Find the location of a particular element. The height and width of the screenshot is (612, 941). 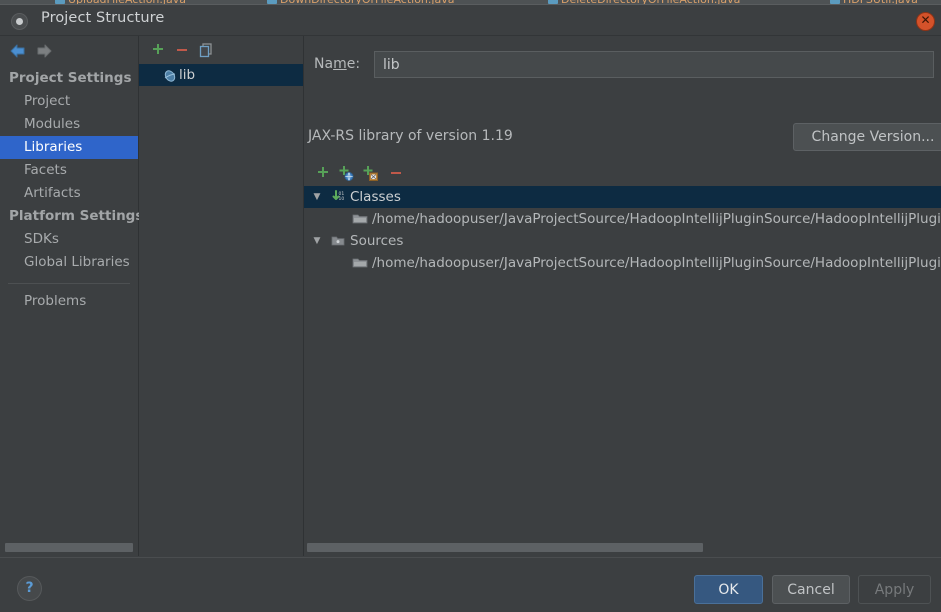

arrow-left-icon is located at coordinates (19, 51).